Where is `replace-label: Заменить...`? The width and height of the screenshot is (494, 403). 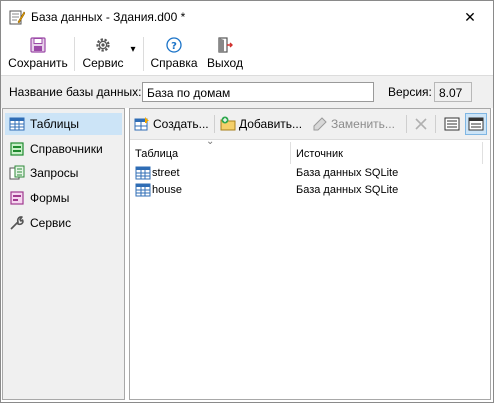
replace-label: Заменить... is located at coordinates (363, 124).